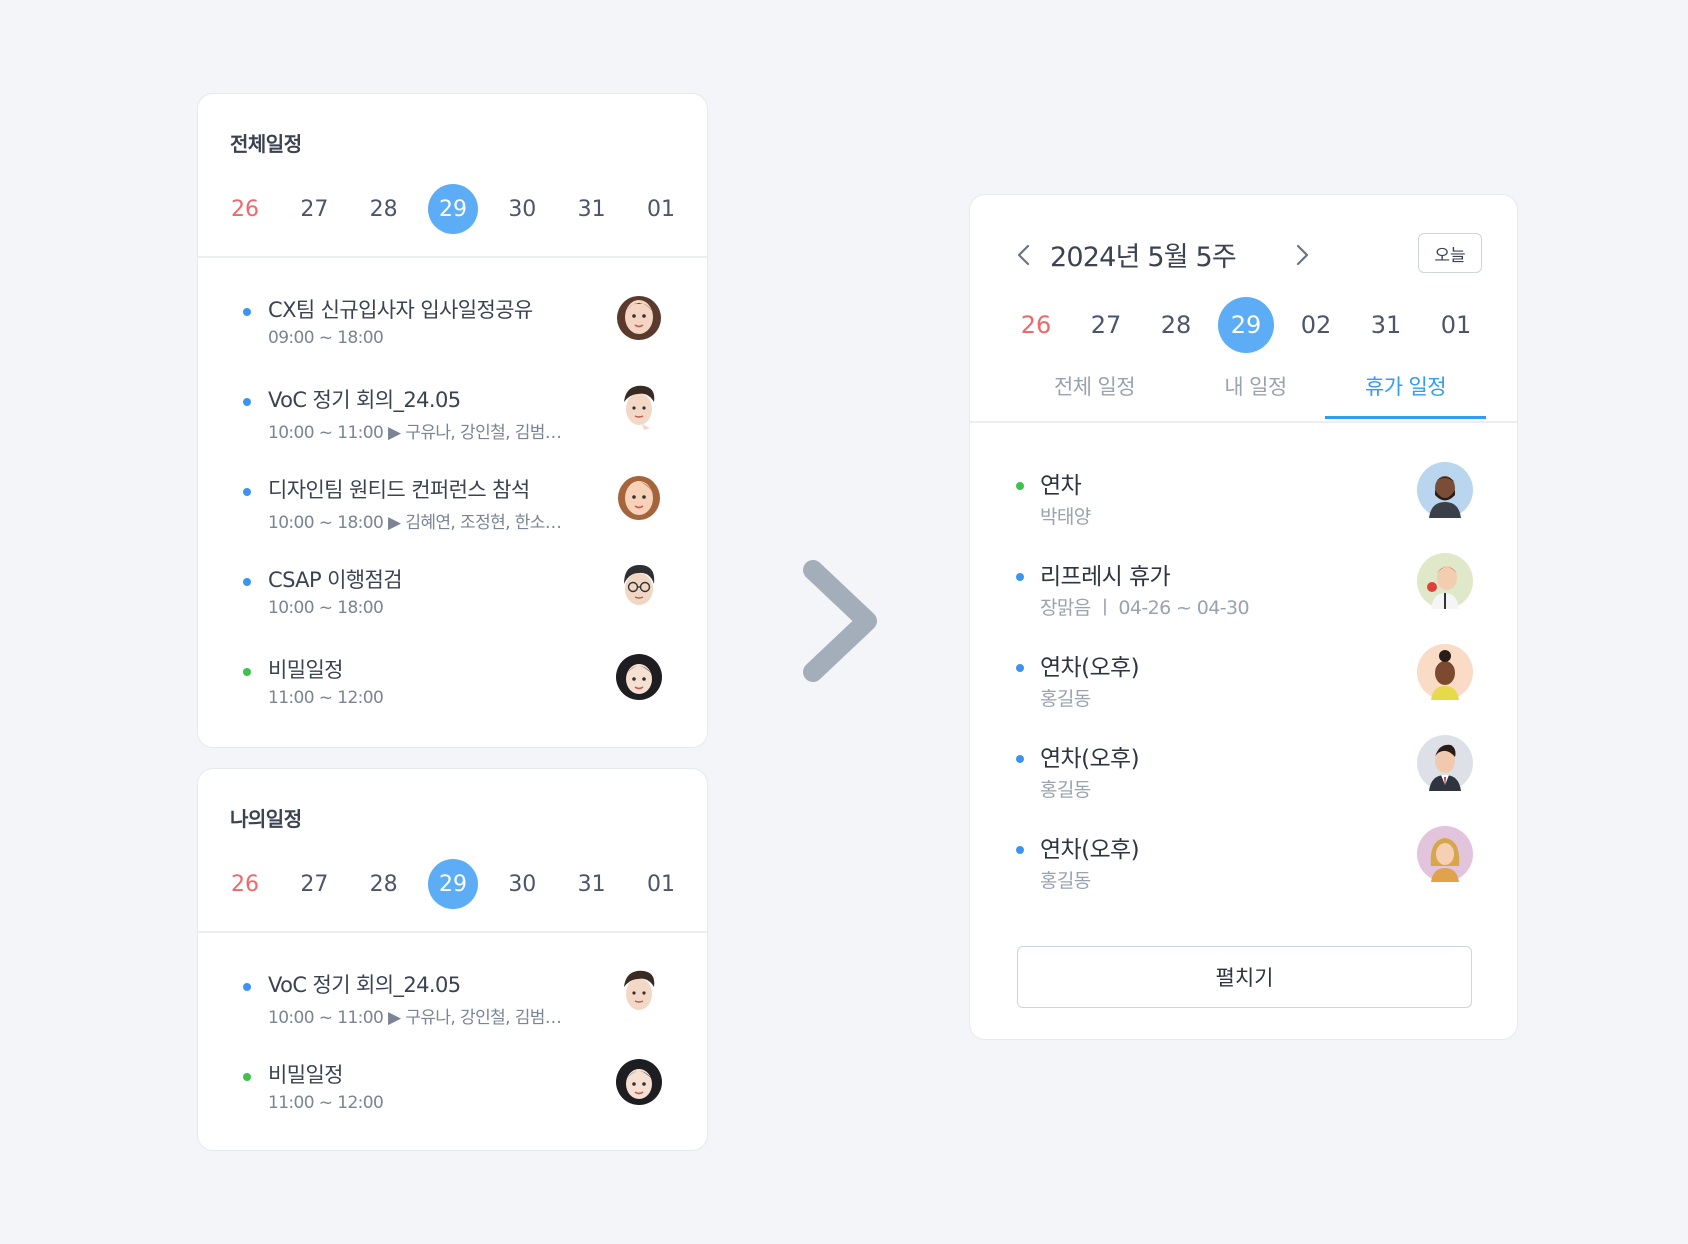  Describe the element at coordinates (326, 608) in the screenshot. I see `event-time: 10:00 ~ 18:00` at that location.